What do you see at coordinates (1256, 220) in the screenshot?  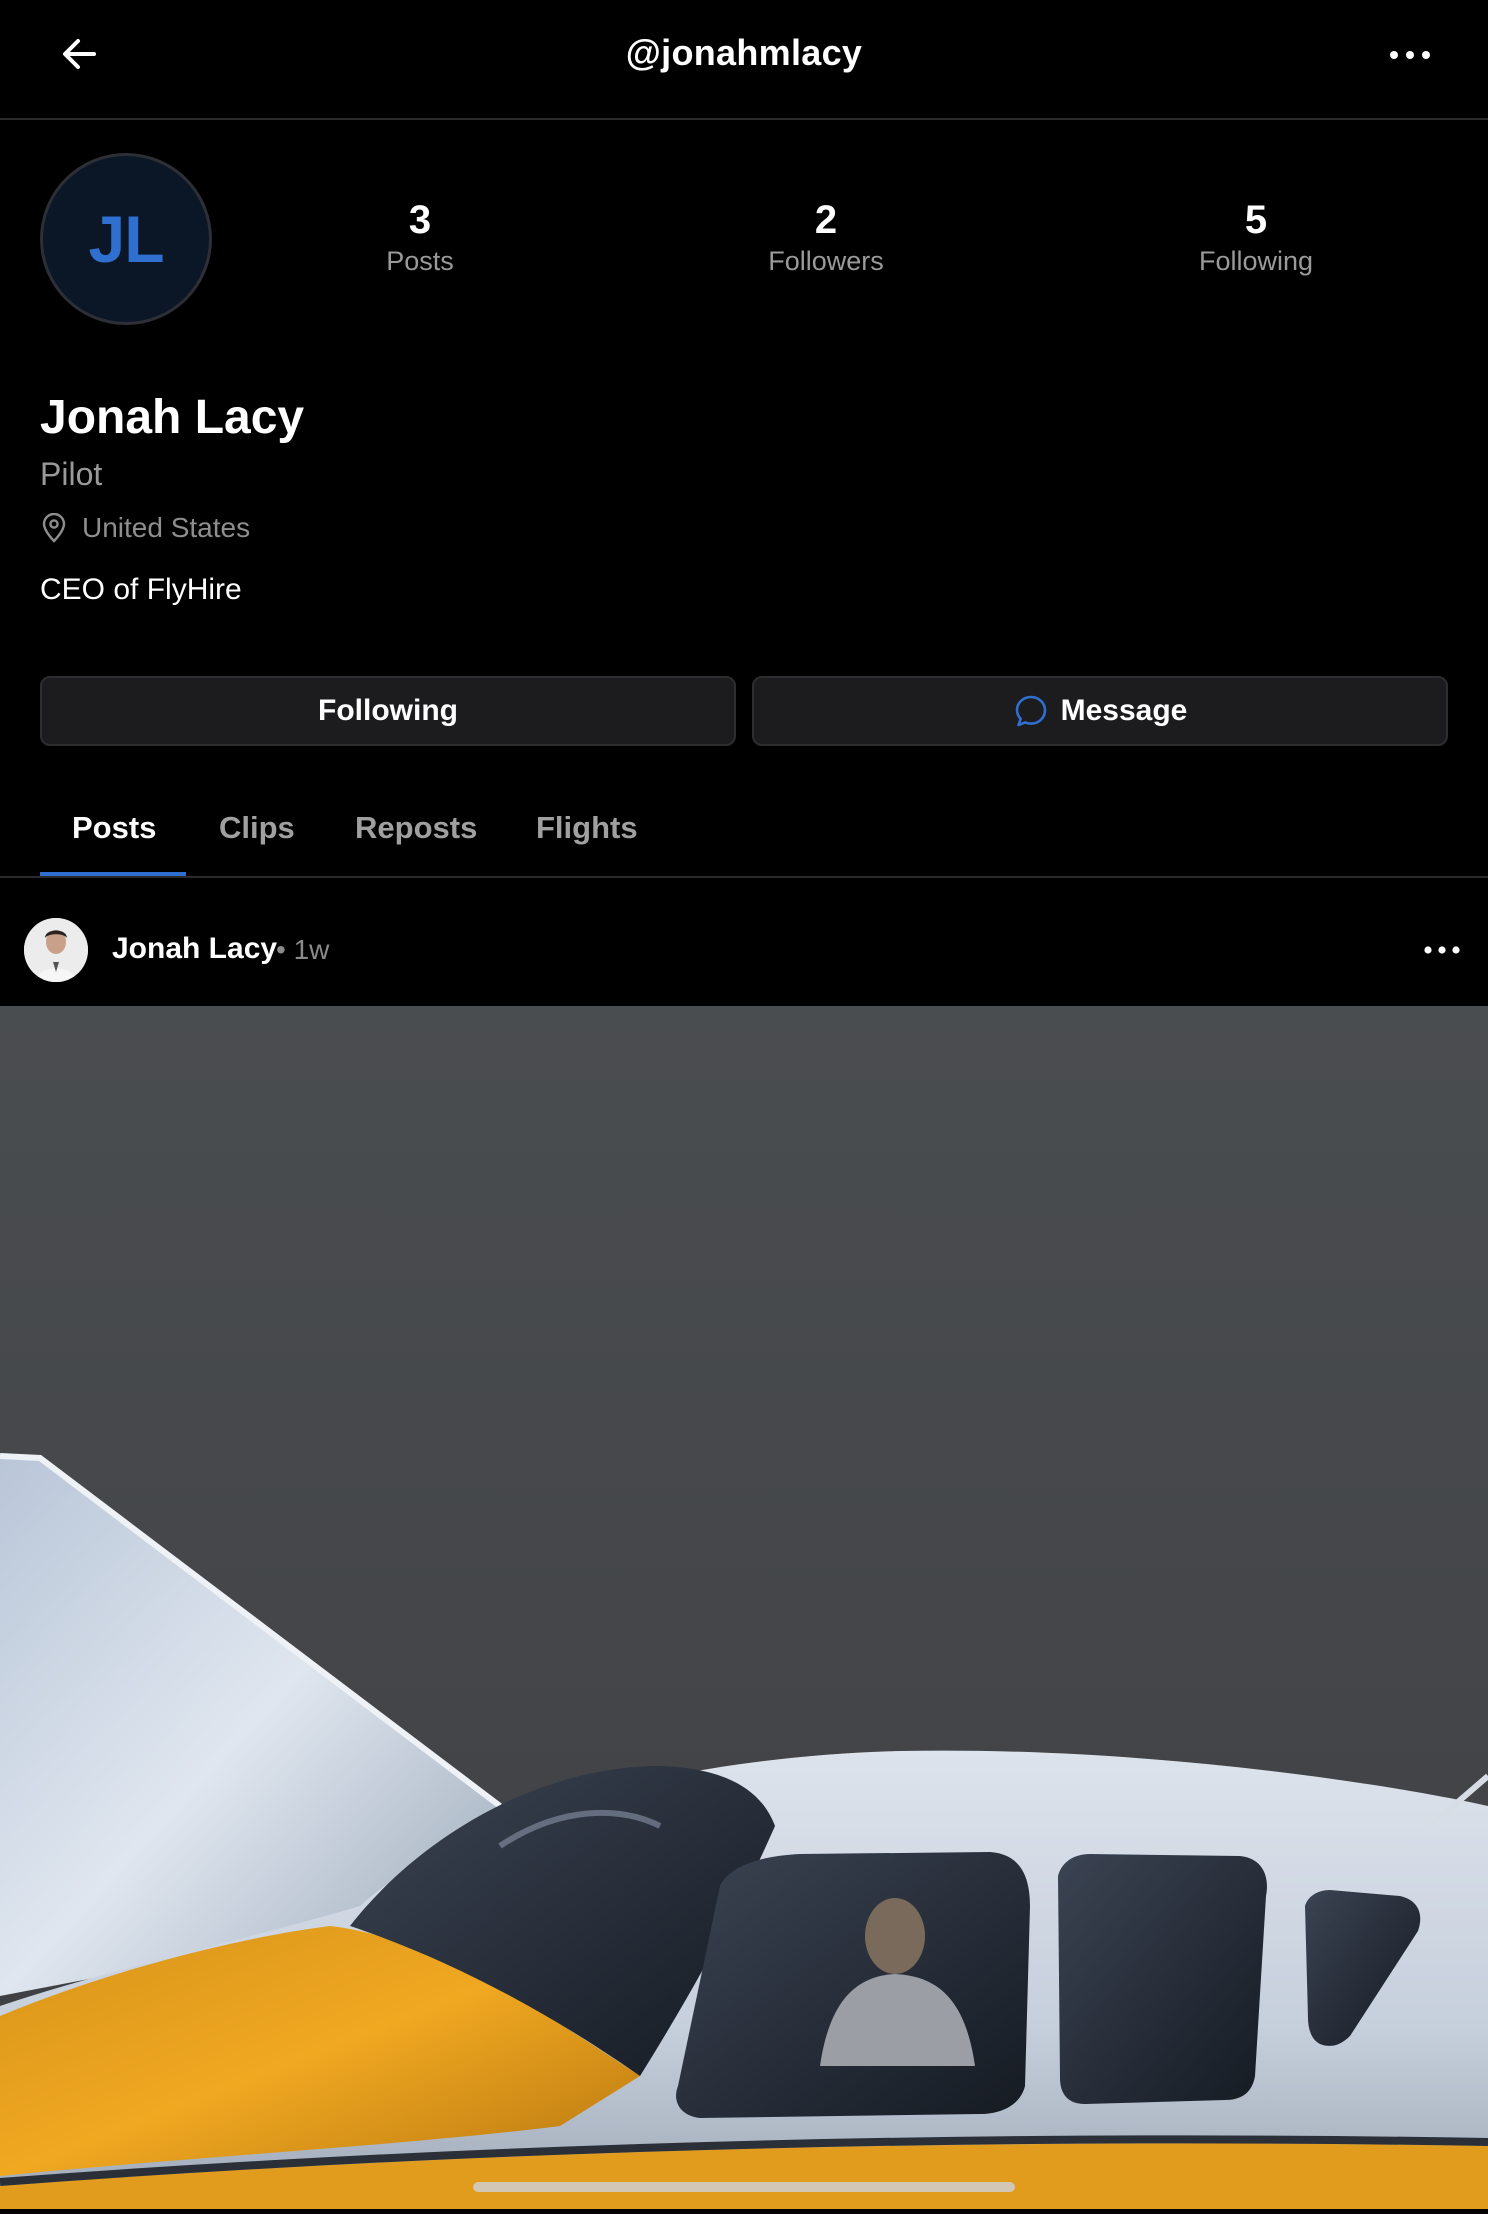 I see `stat-following-value: 5` at bounding box center [1256, 220].